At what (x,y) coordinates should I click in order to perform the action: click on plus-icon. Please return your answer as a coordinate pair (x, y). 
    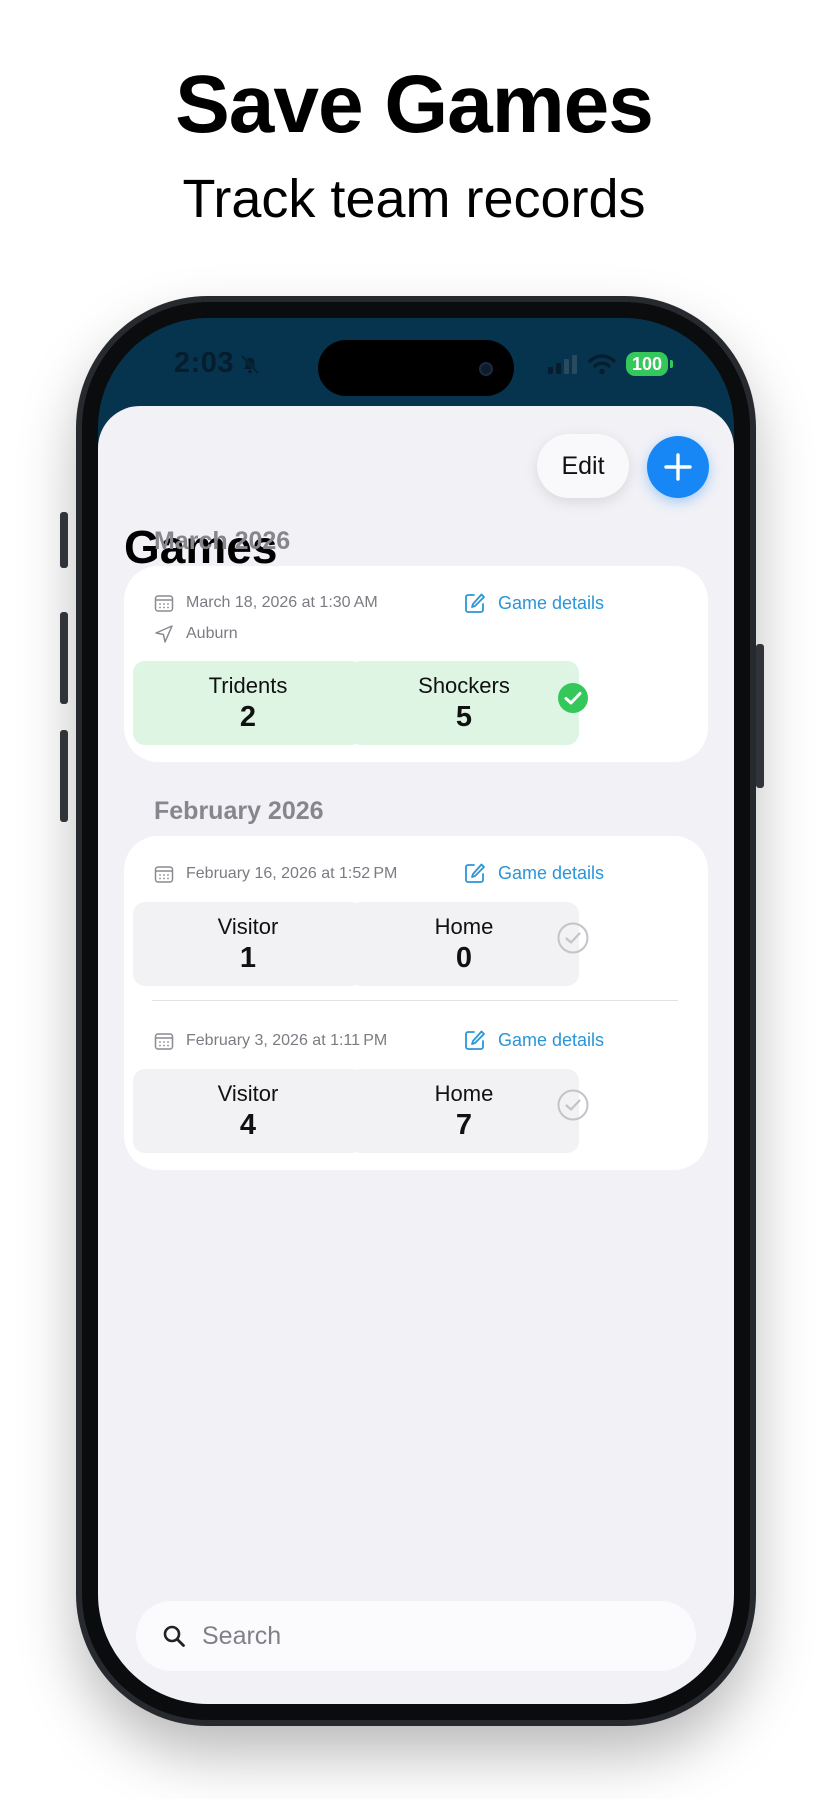
    Looking at the image, I should click on (678, 467).